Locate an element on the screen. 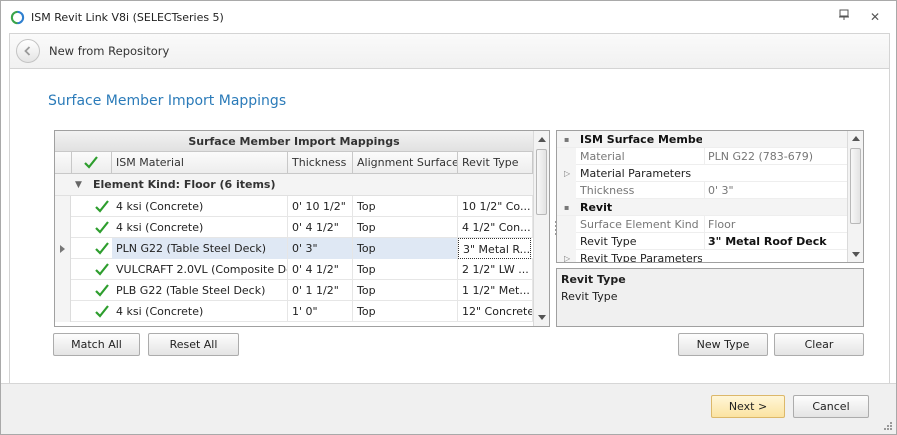 This screenshot has width=897, height=435. property-value: 3" Metal Roof Deck is located at coordinates (775, 241).